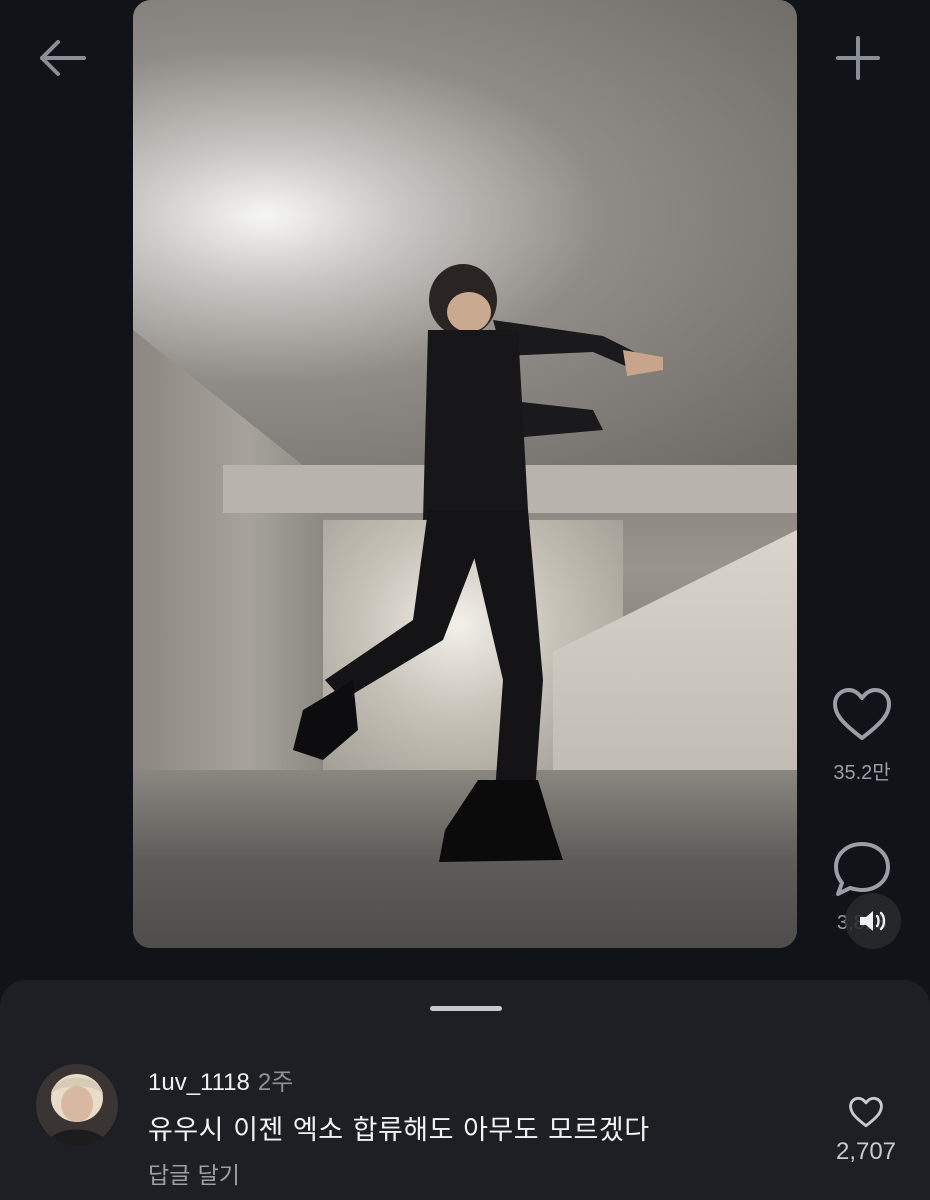 This screenshot has height=1200, width=930. I want to click on avatar-image, so click(77, 1105).